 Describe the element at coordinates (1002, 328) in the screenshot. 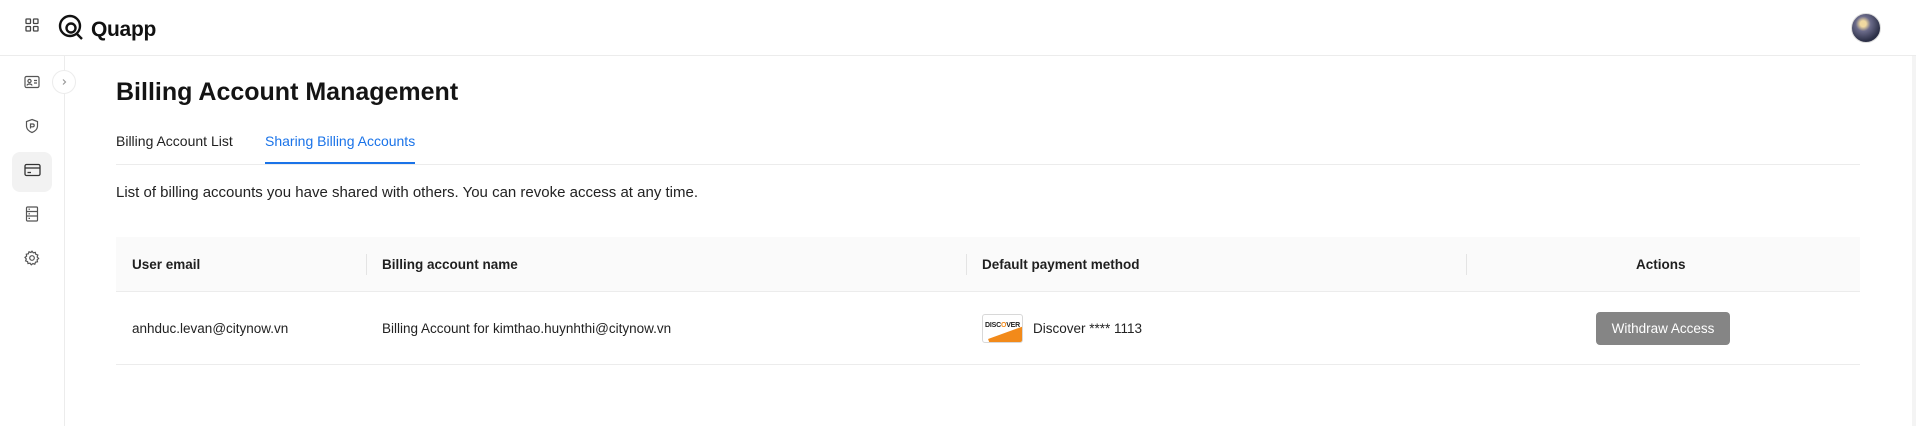

I see `discover-card-icon: DISCOVER` at that location.